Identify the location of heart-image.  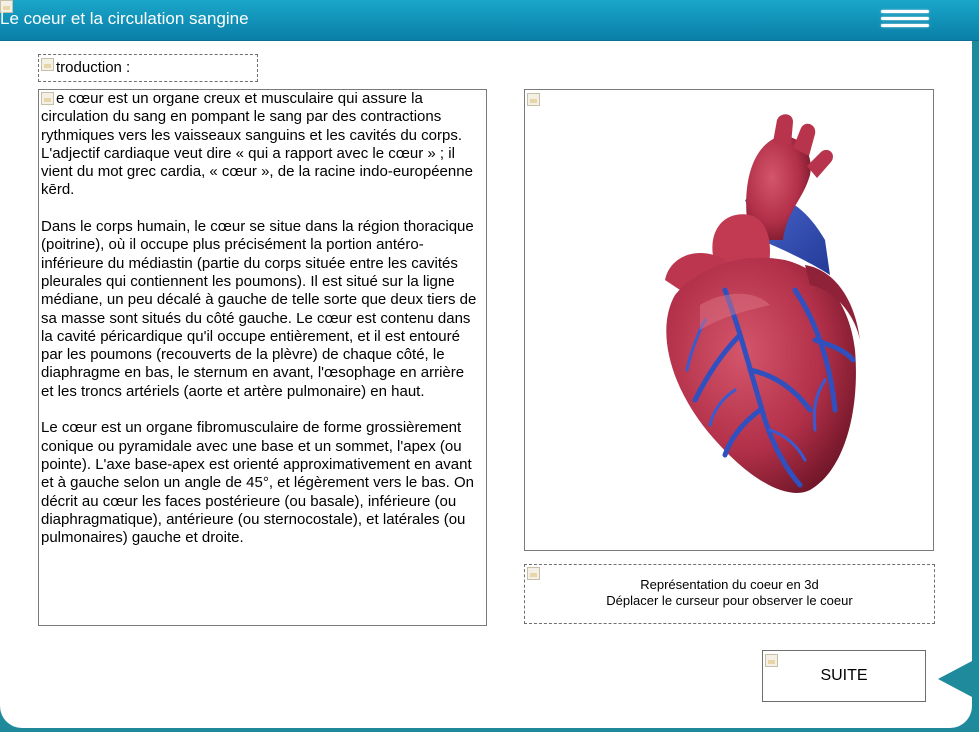
(762, 303).